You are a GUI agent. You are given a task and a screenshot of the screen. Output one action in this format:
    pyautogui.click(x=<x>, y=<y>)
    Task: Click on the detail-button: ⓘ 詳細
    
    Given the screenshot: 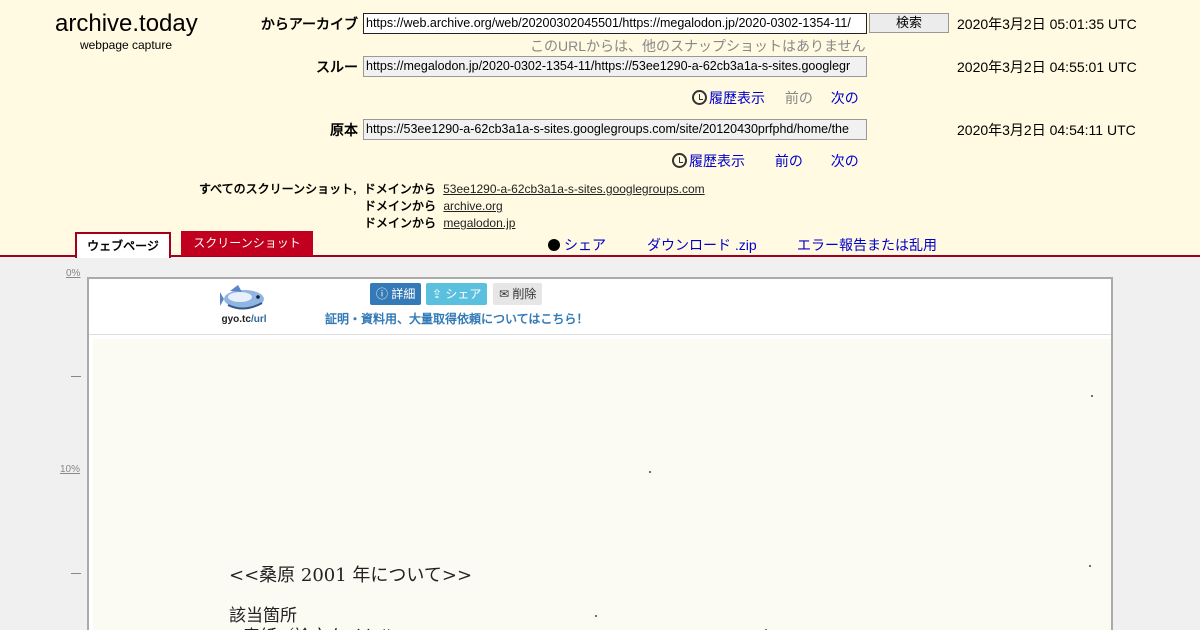 What is the action you would take?
    pyautogui.click(x=396, y=294)
    